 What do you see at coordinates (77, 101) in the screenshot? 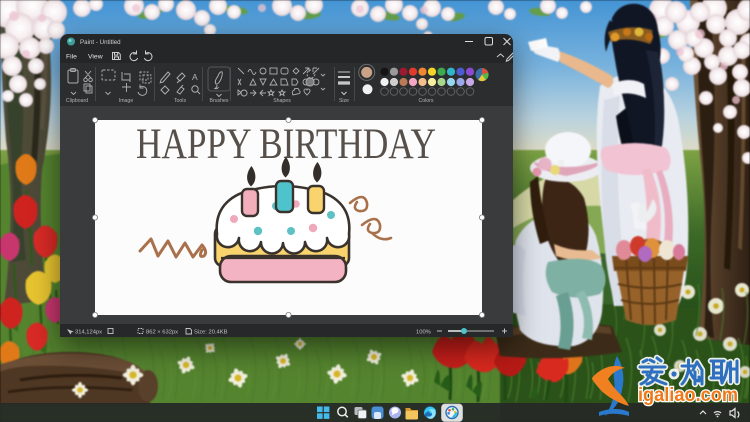
I see `svg-text: Clipboard` at bounding box center [77, 101].